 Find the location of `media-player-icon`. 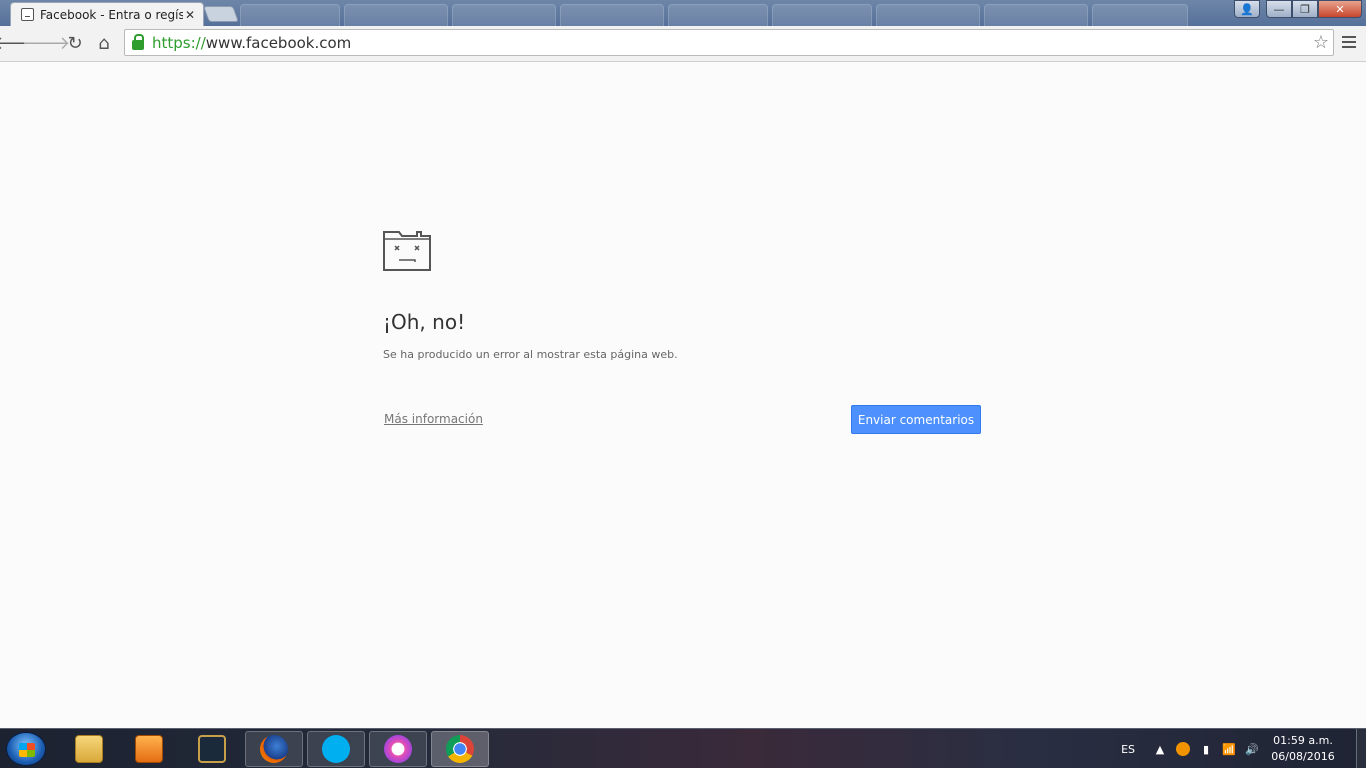

media-player-icon is located at coordinates (149, 749).